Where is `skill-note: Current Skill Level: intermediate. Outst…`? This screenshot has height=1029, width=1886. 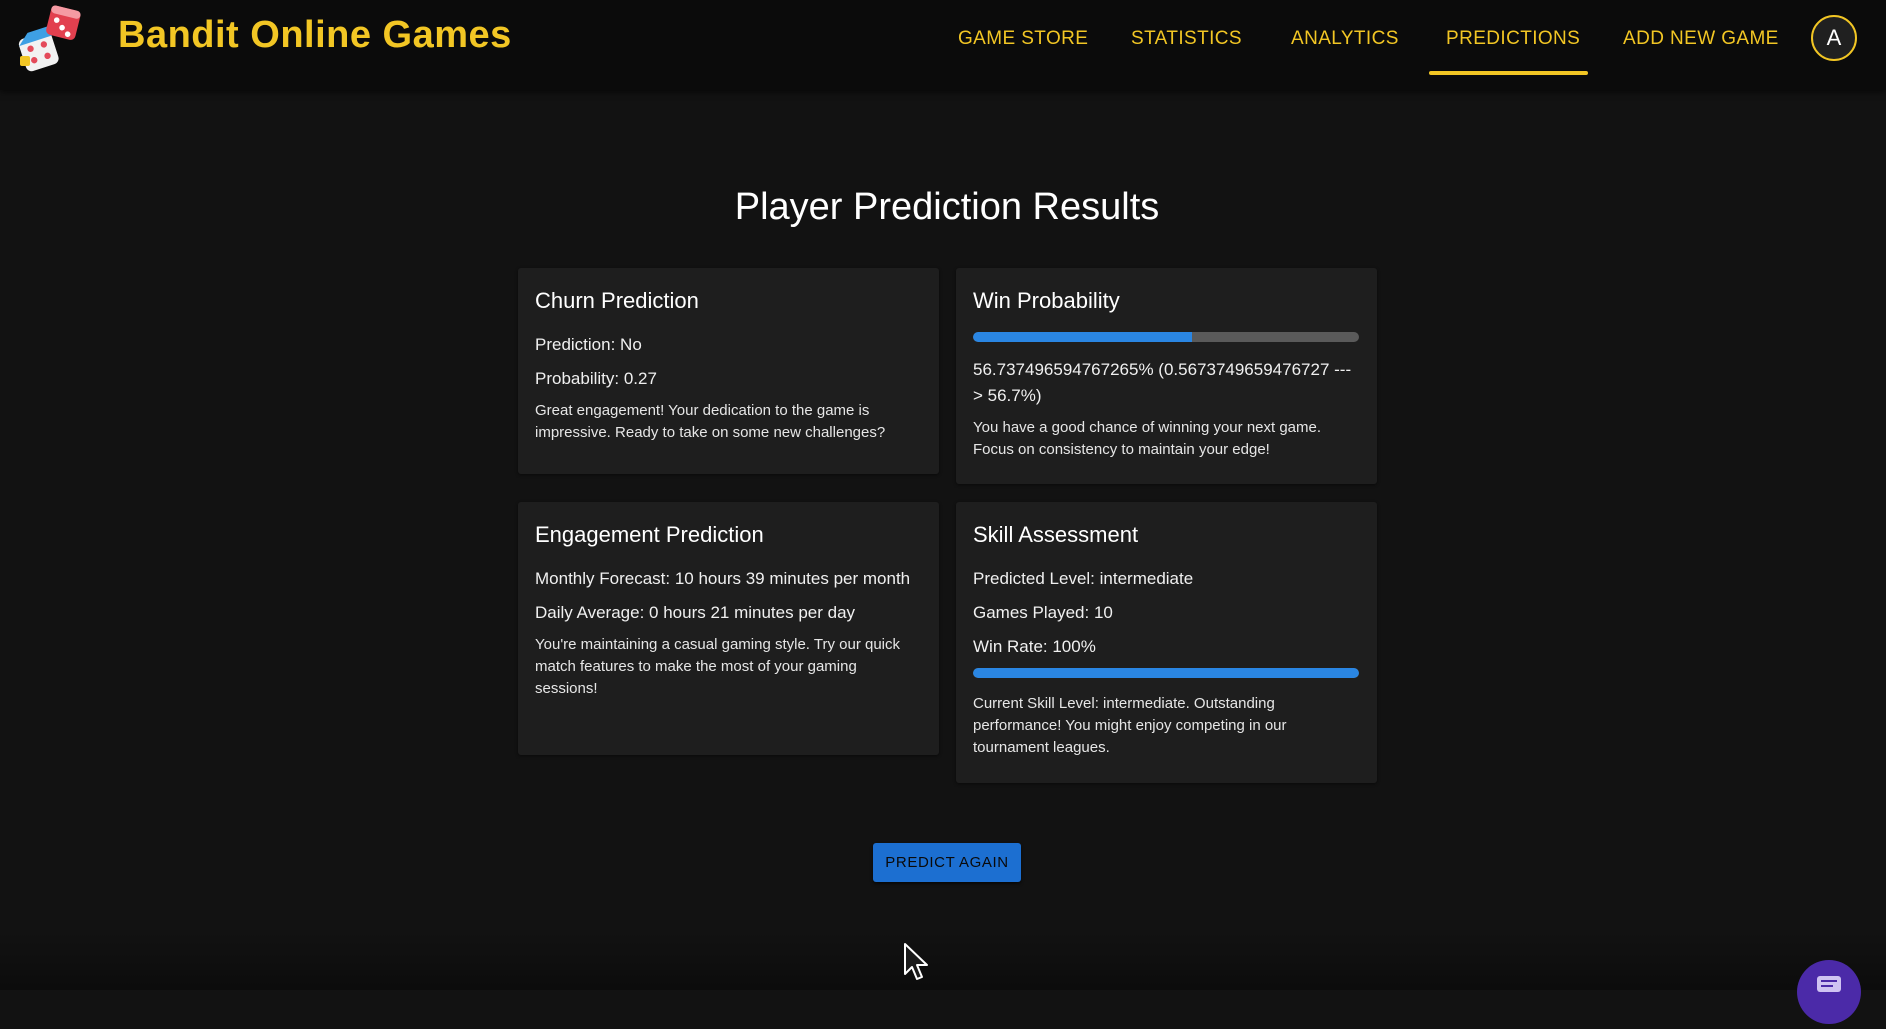 skill-note: Current Skill Level: intermediate. Outst… is located at coordinates (1130, 725).